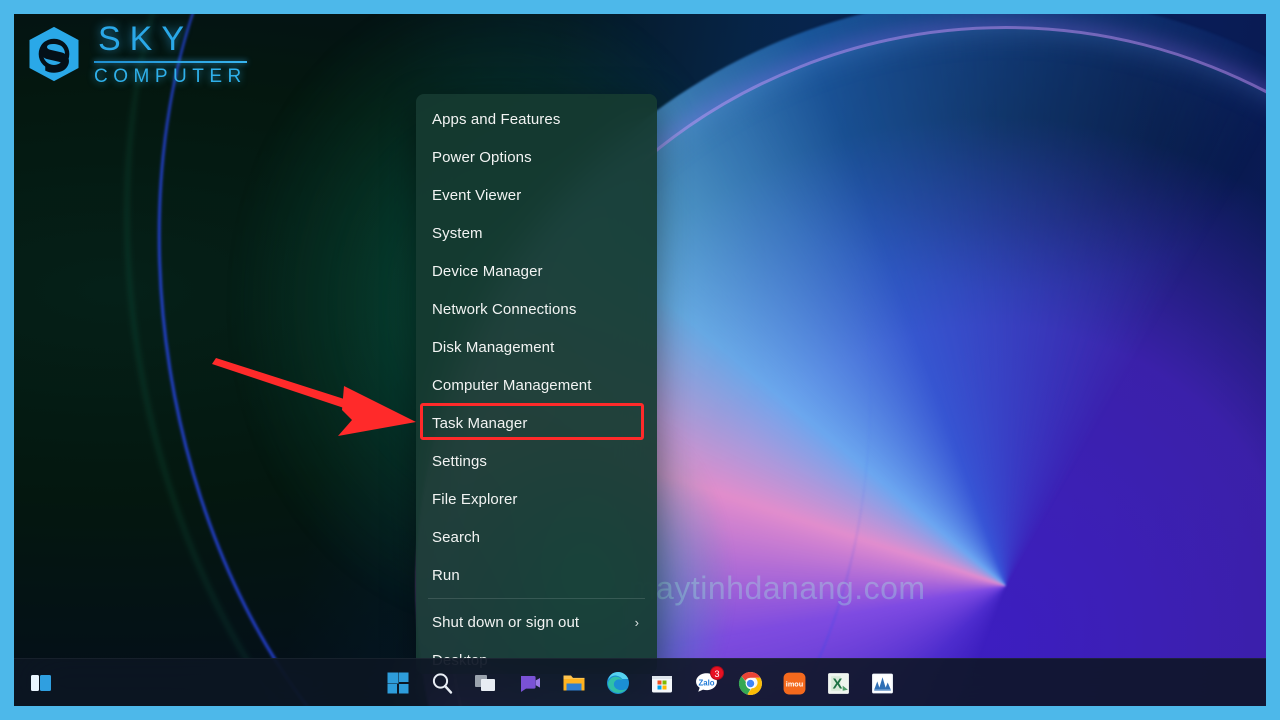 This screenshot has height=720, width=1280. Describe the element at coordinates (486, 683) in the screenshot. I see `task-view-icon` at that location.